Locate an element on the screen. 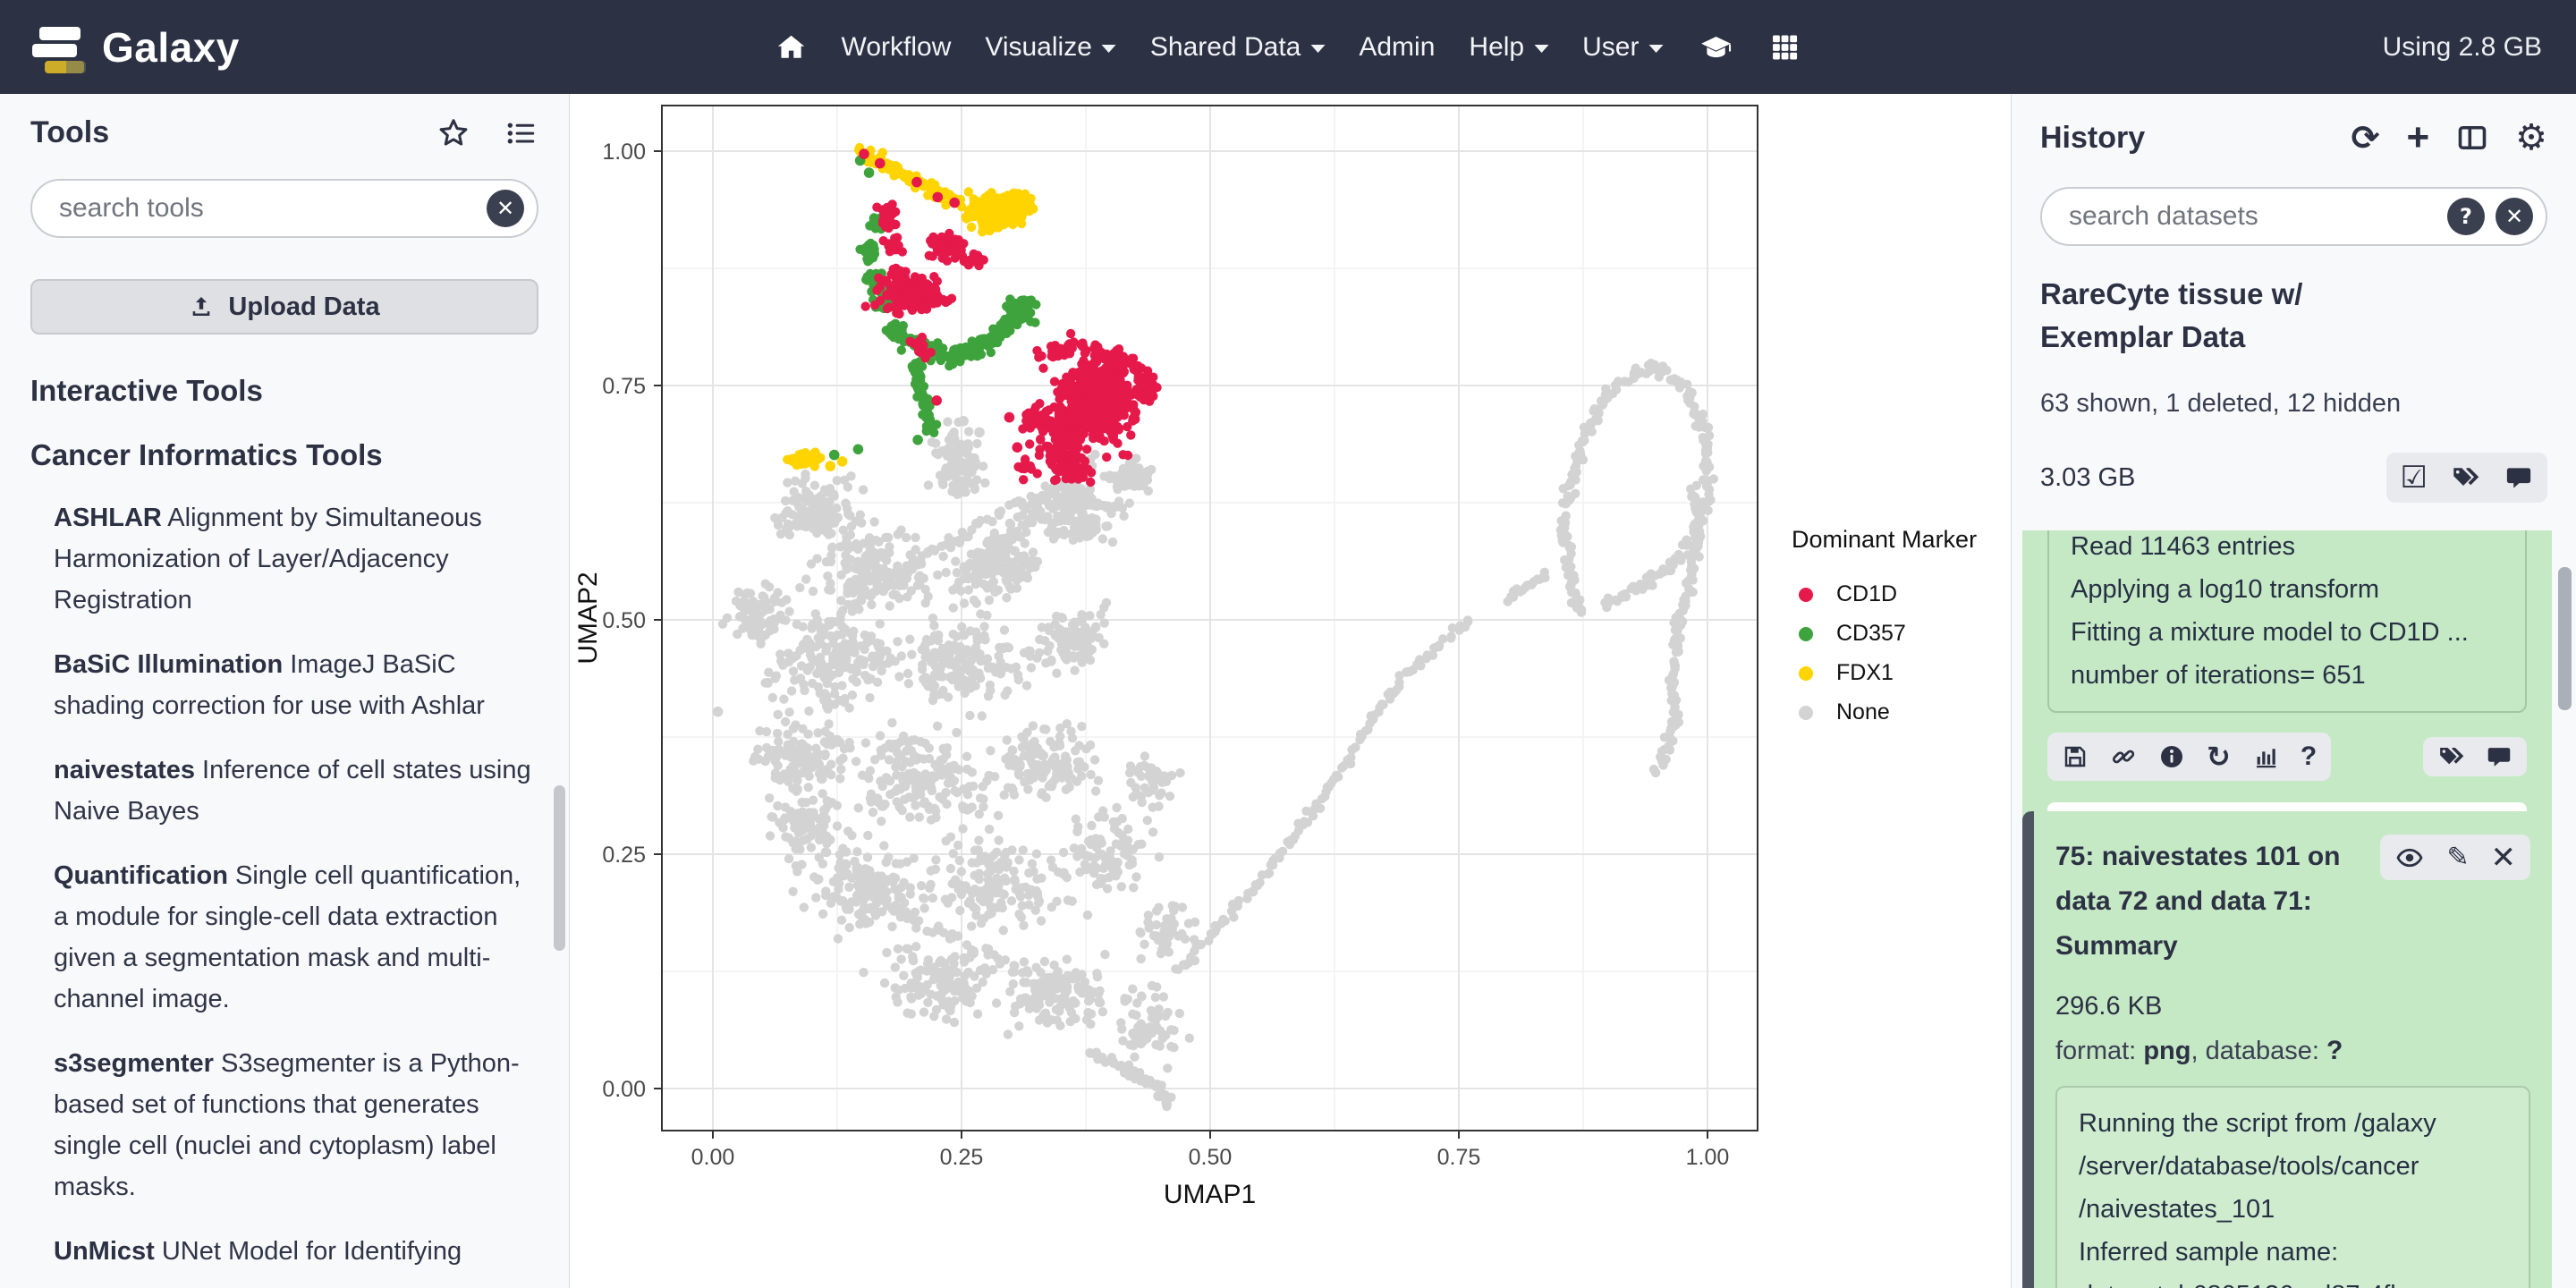  save-icon is located at coordinates (2075, 756).